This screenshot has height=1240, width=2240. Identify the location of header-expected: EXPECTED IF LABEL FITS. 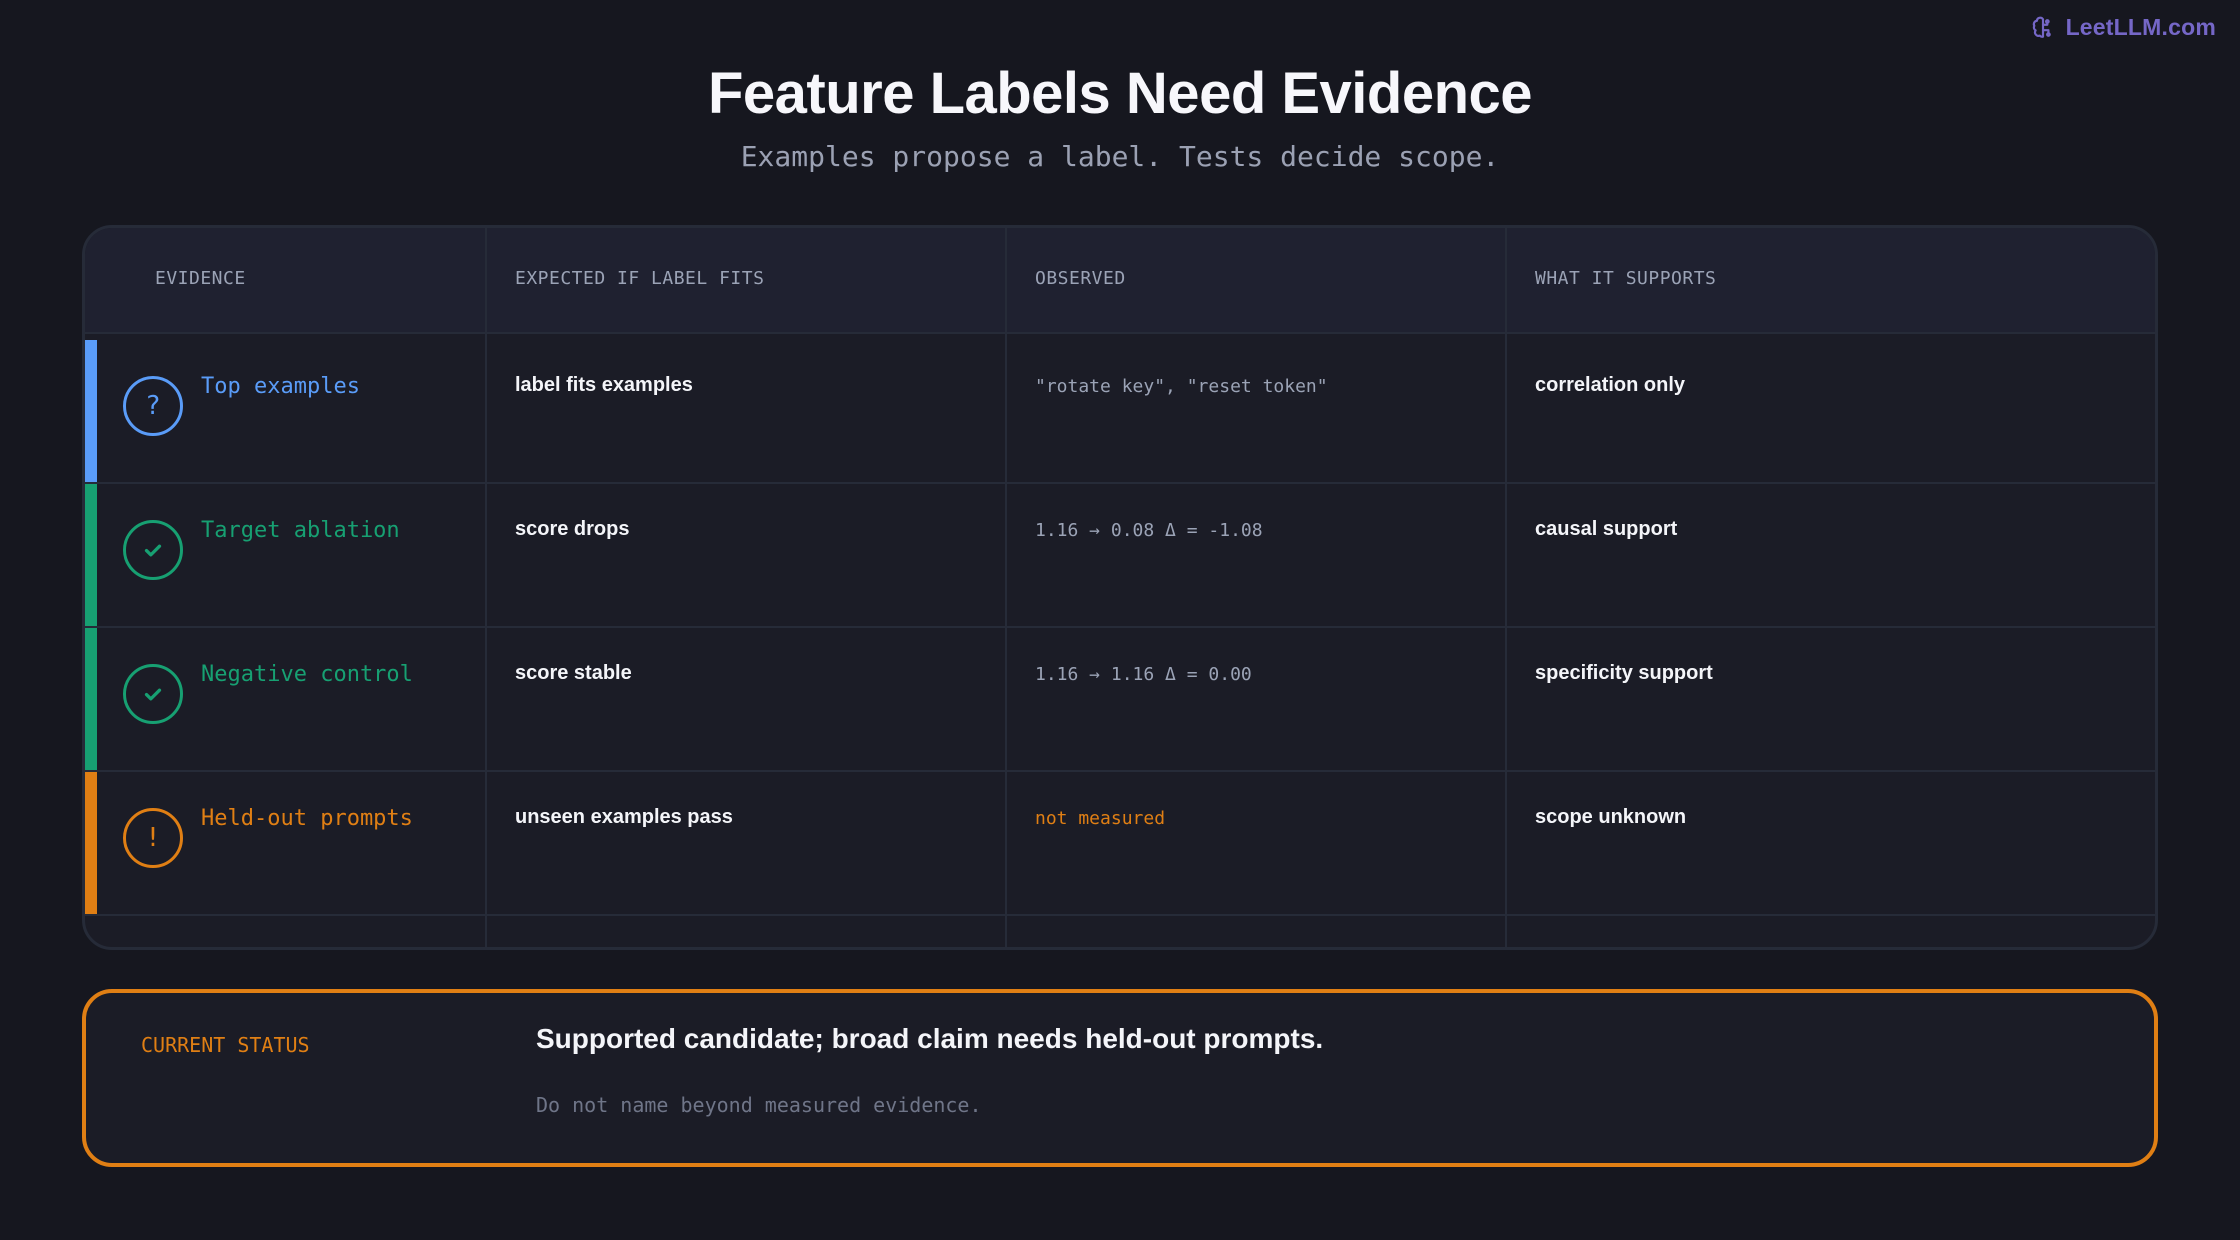
(640, 278).